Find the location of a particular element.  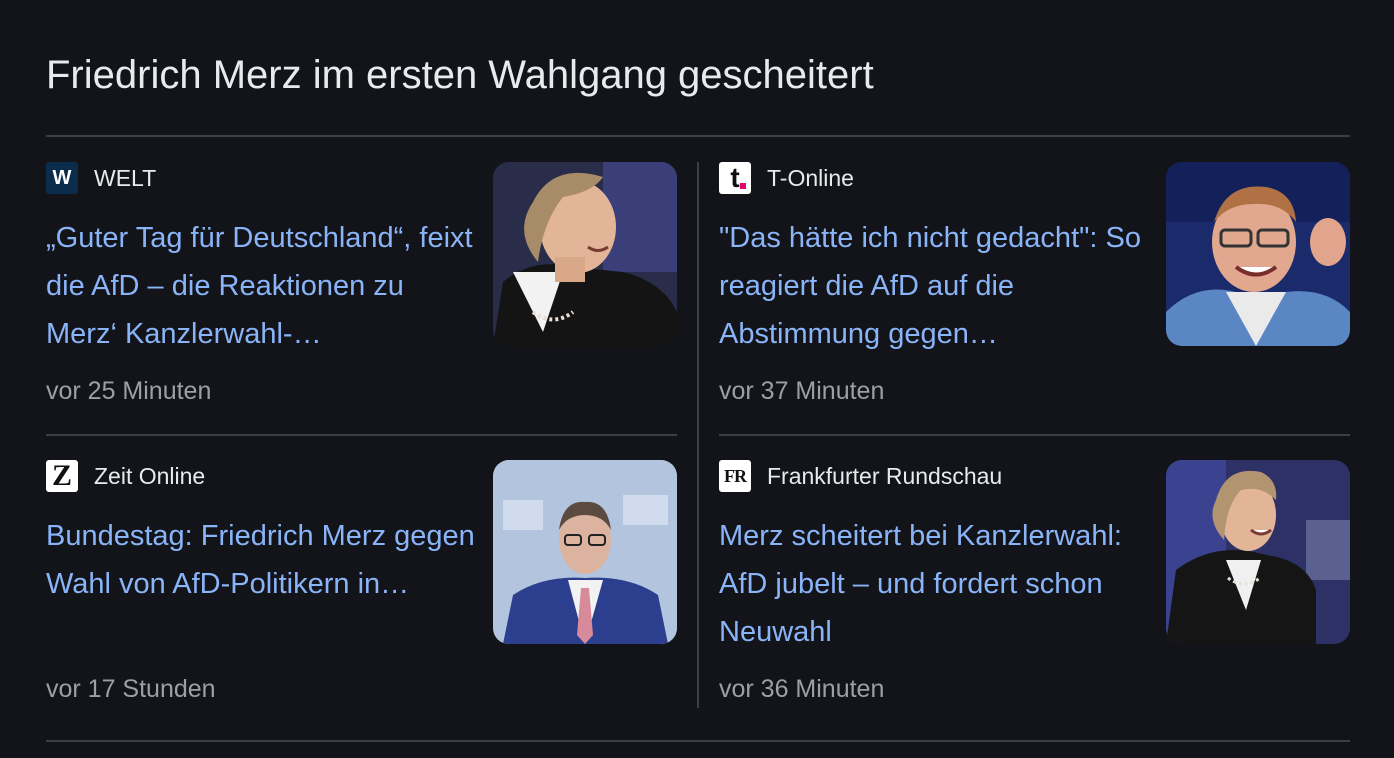

source: t T-Online is located at coordinates (786, 178).